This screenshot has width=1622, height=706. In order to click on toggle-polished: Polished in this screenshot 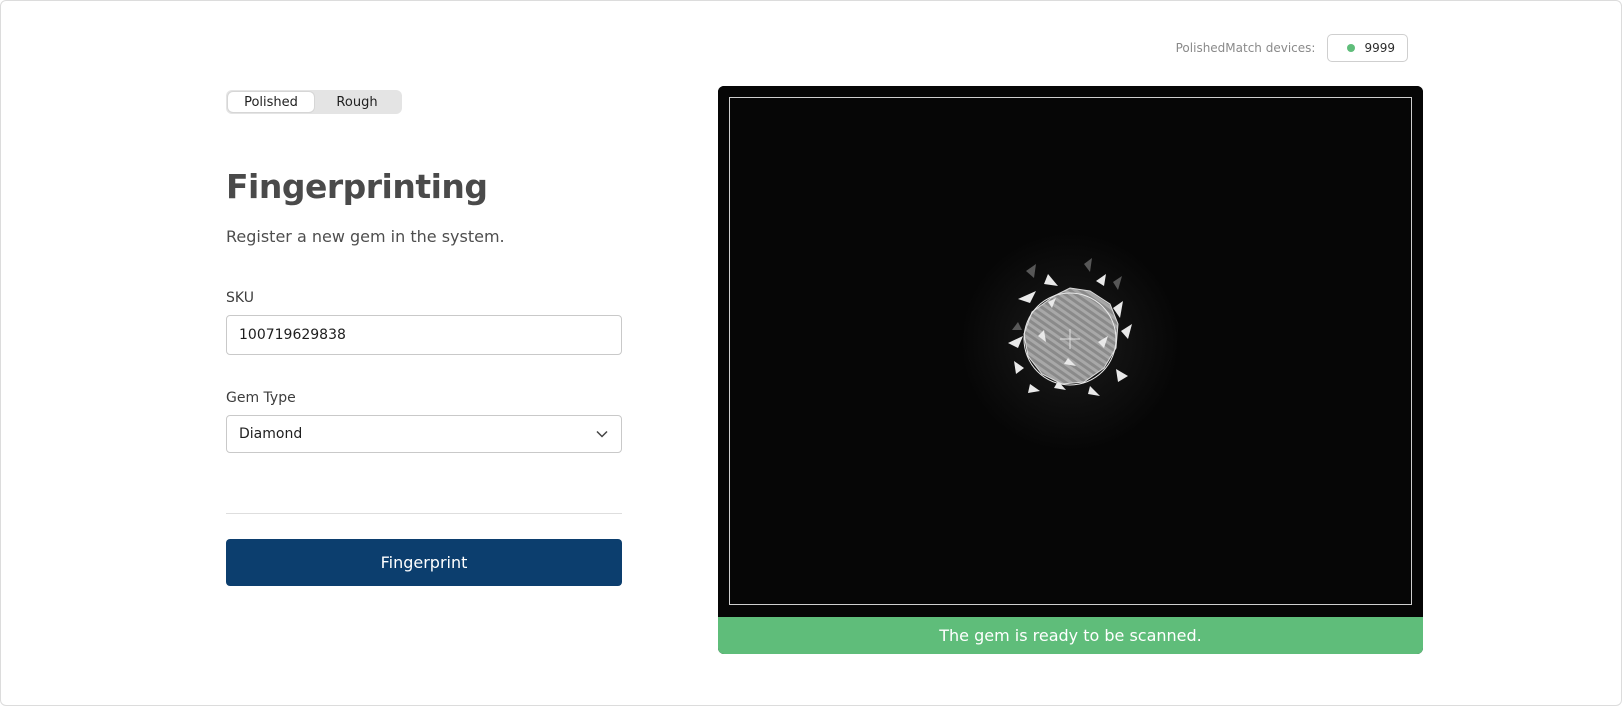, I will do `click(271, 102)`.